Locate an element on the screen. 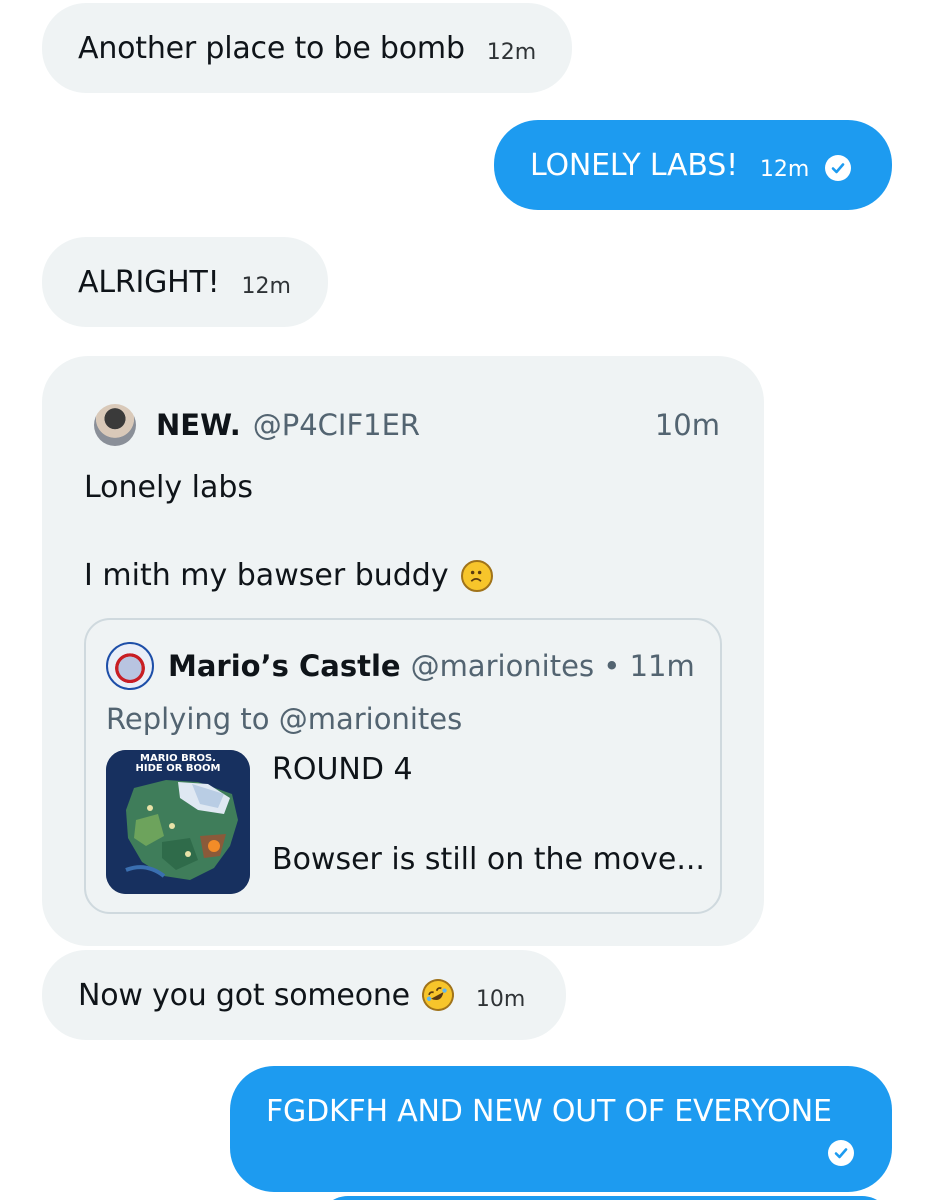  tweet-text-line-2: I mith my bawser buddy is located at coordinates (288, 575).